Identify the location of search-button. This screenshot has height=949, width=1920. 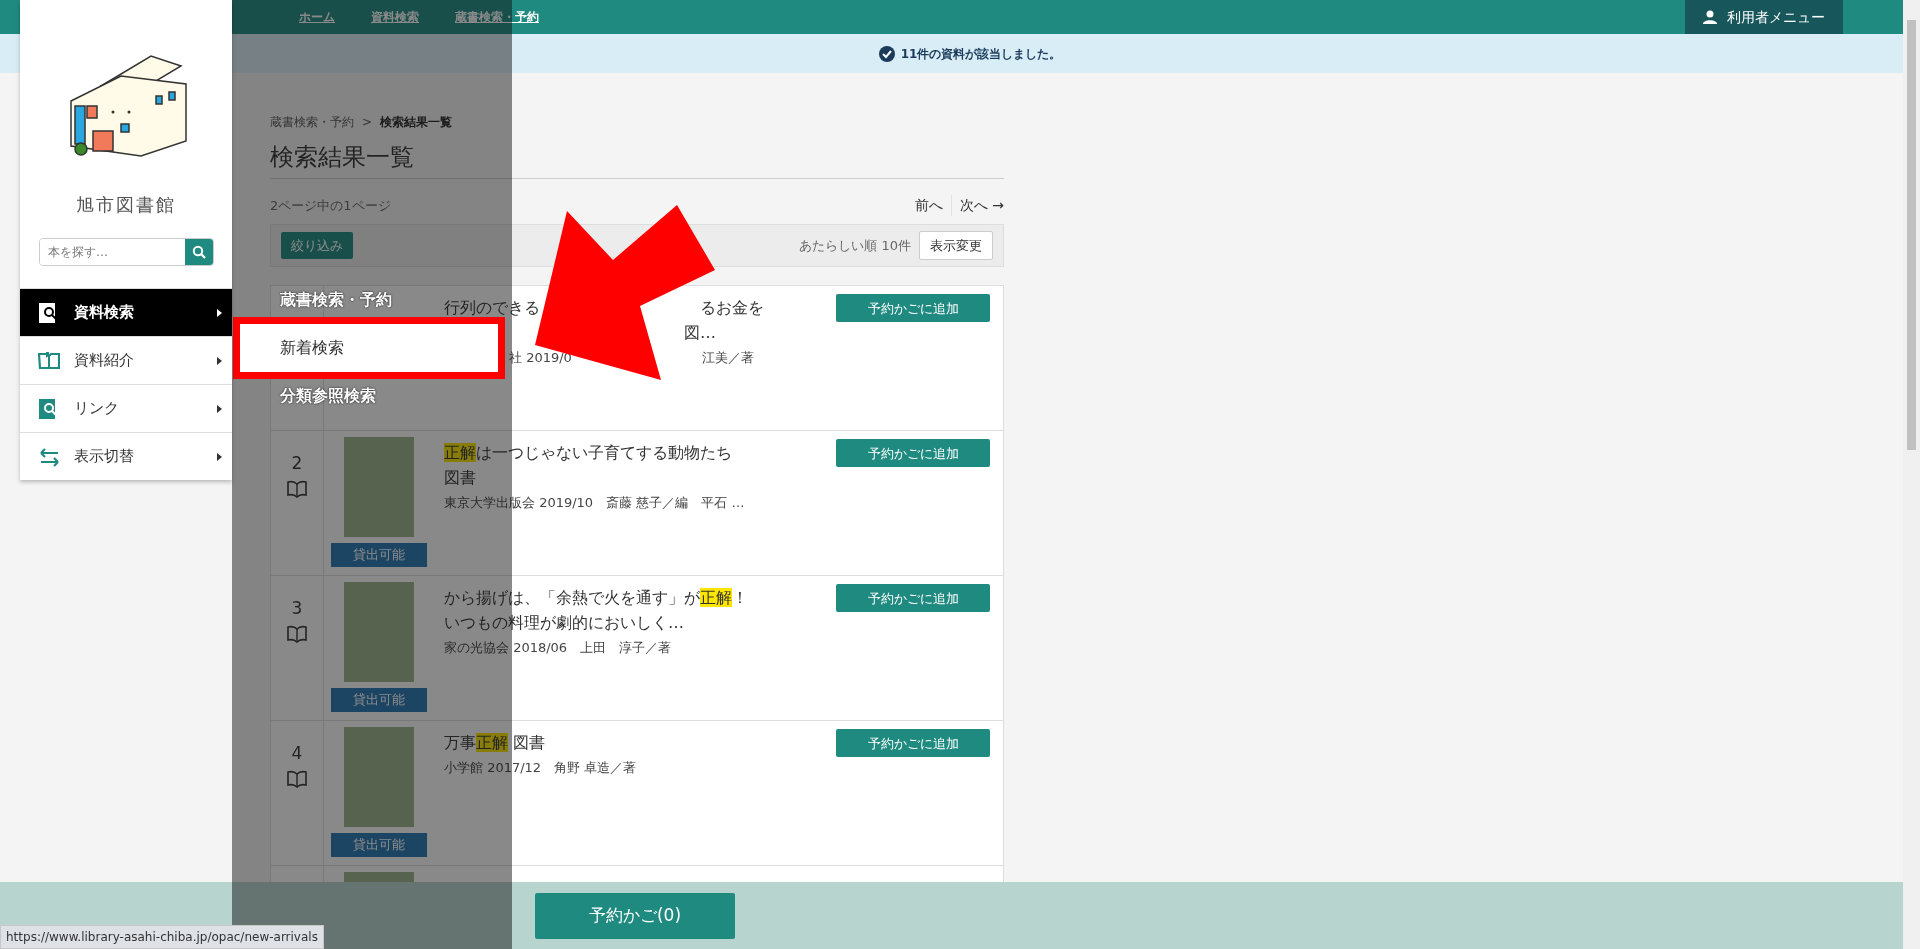
(199, 252).